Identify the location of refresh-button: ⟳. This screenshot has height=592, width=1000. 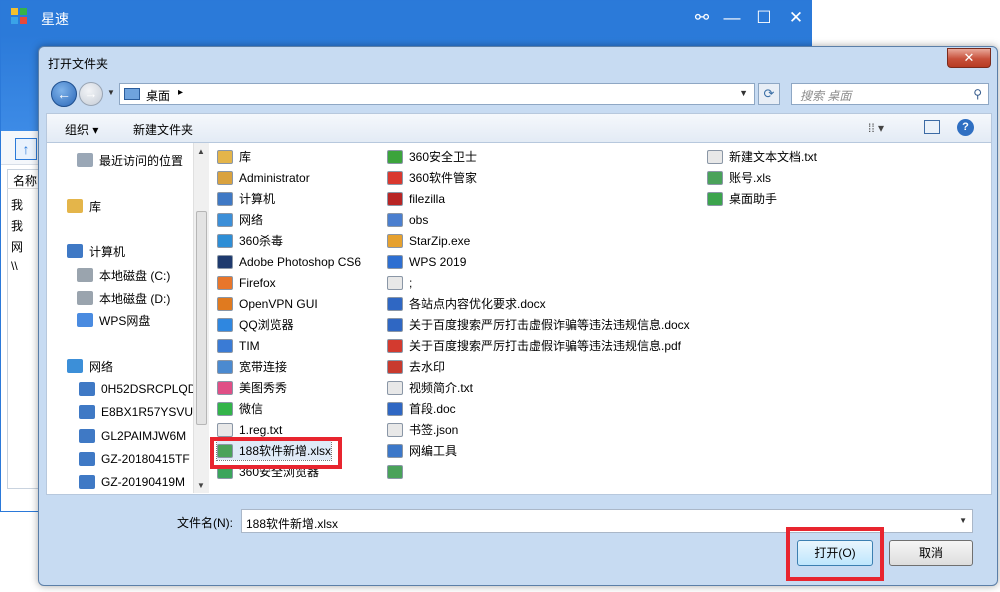
(769, 94).